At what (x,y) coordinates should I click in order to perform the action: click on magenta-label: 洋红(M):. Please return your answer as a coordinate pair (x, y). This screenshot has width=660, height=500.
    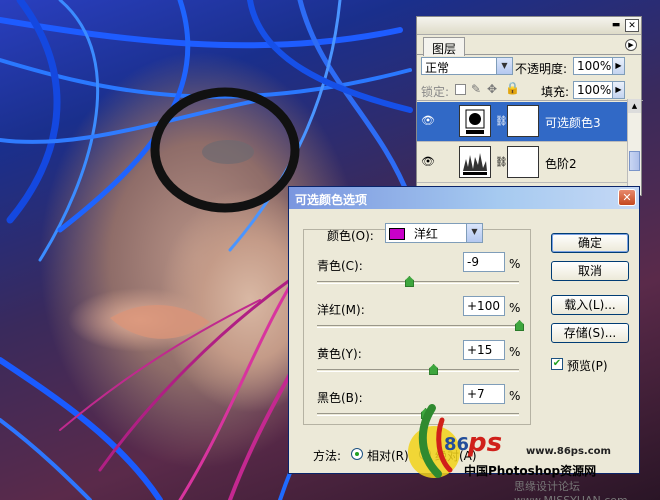
    Looking at the image, I should click on (341, 310).